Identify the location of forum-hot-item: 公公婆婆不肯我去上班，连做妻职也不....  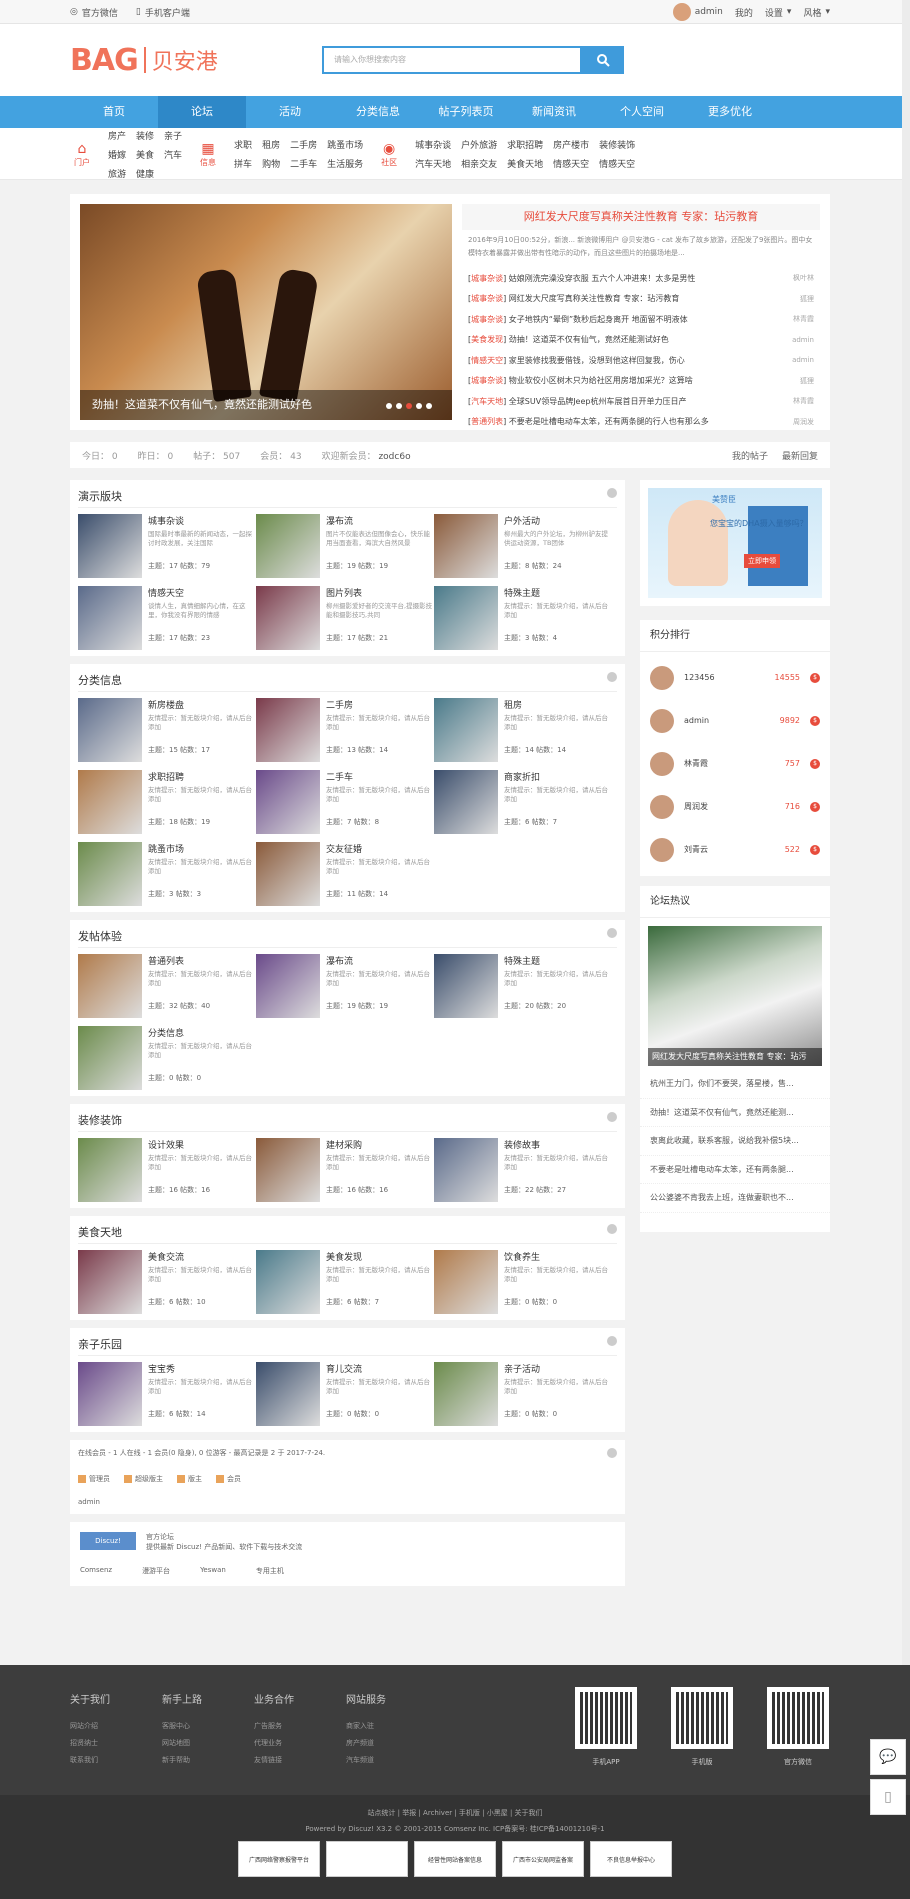
(735, 1198).